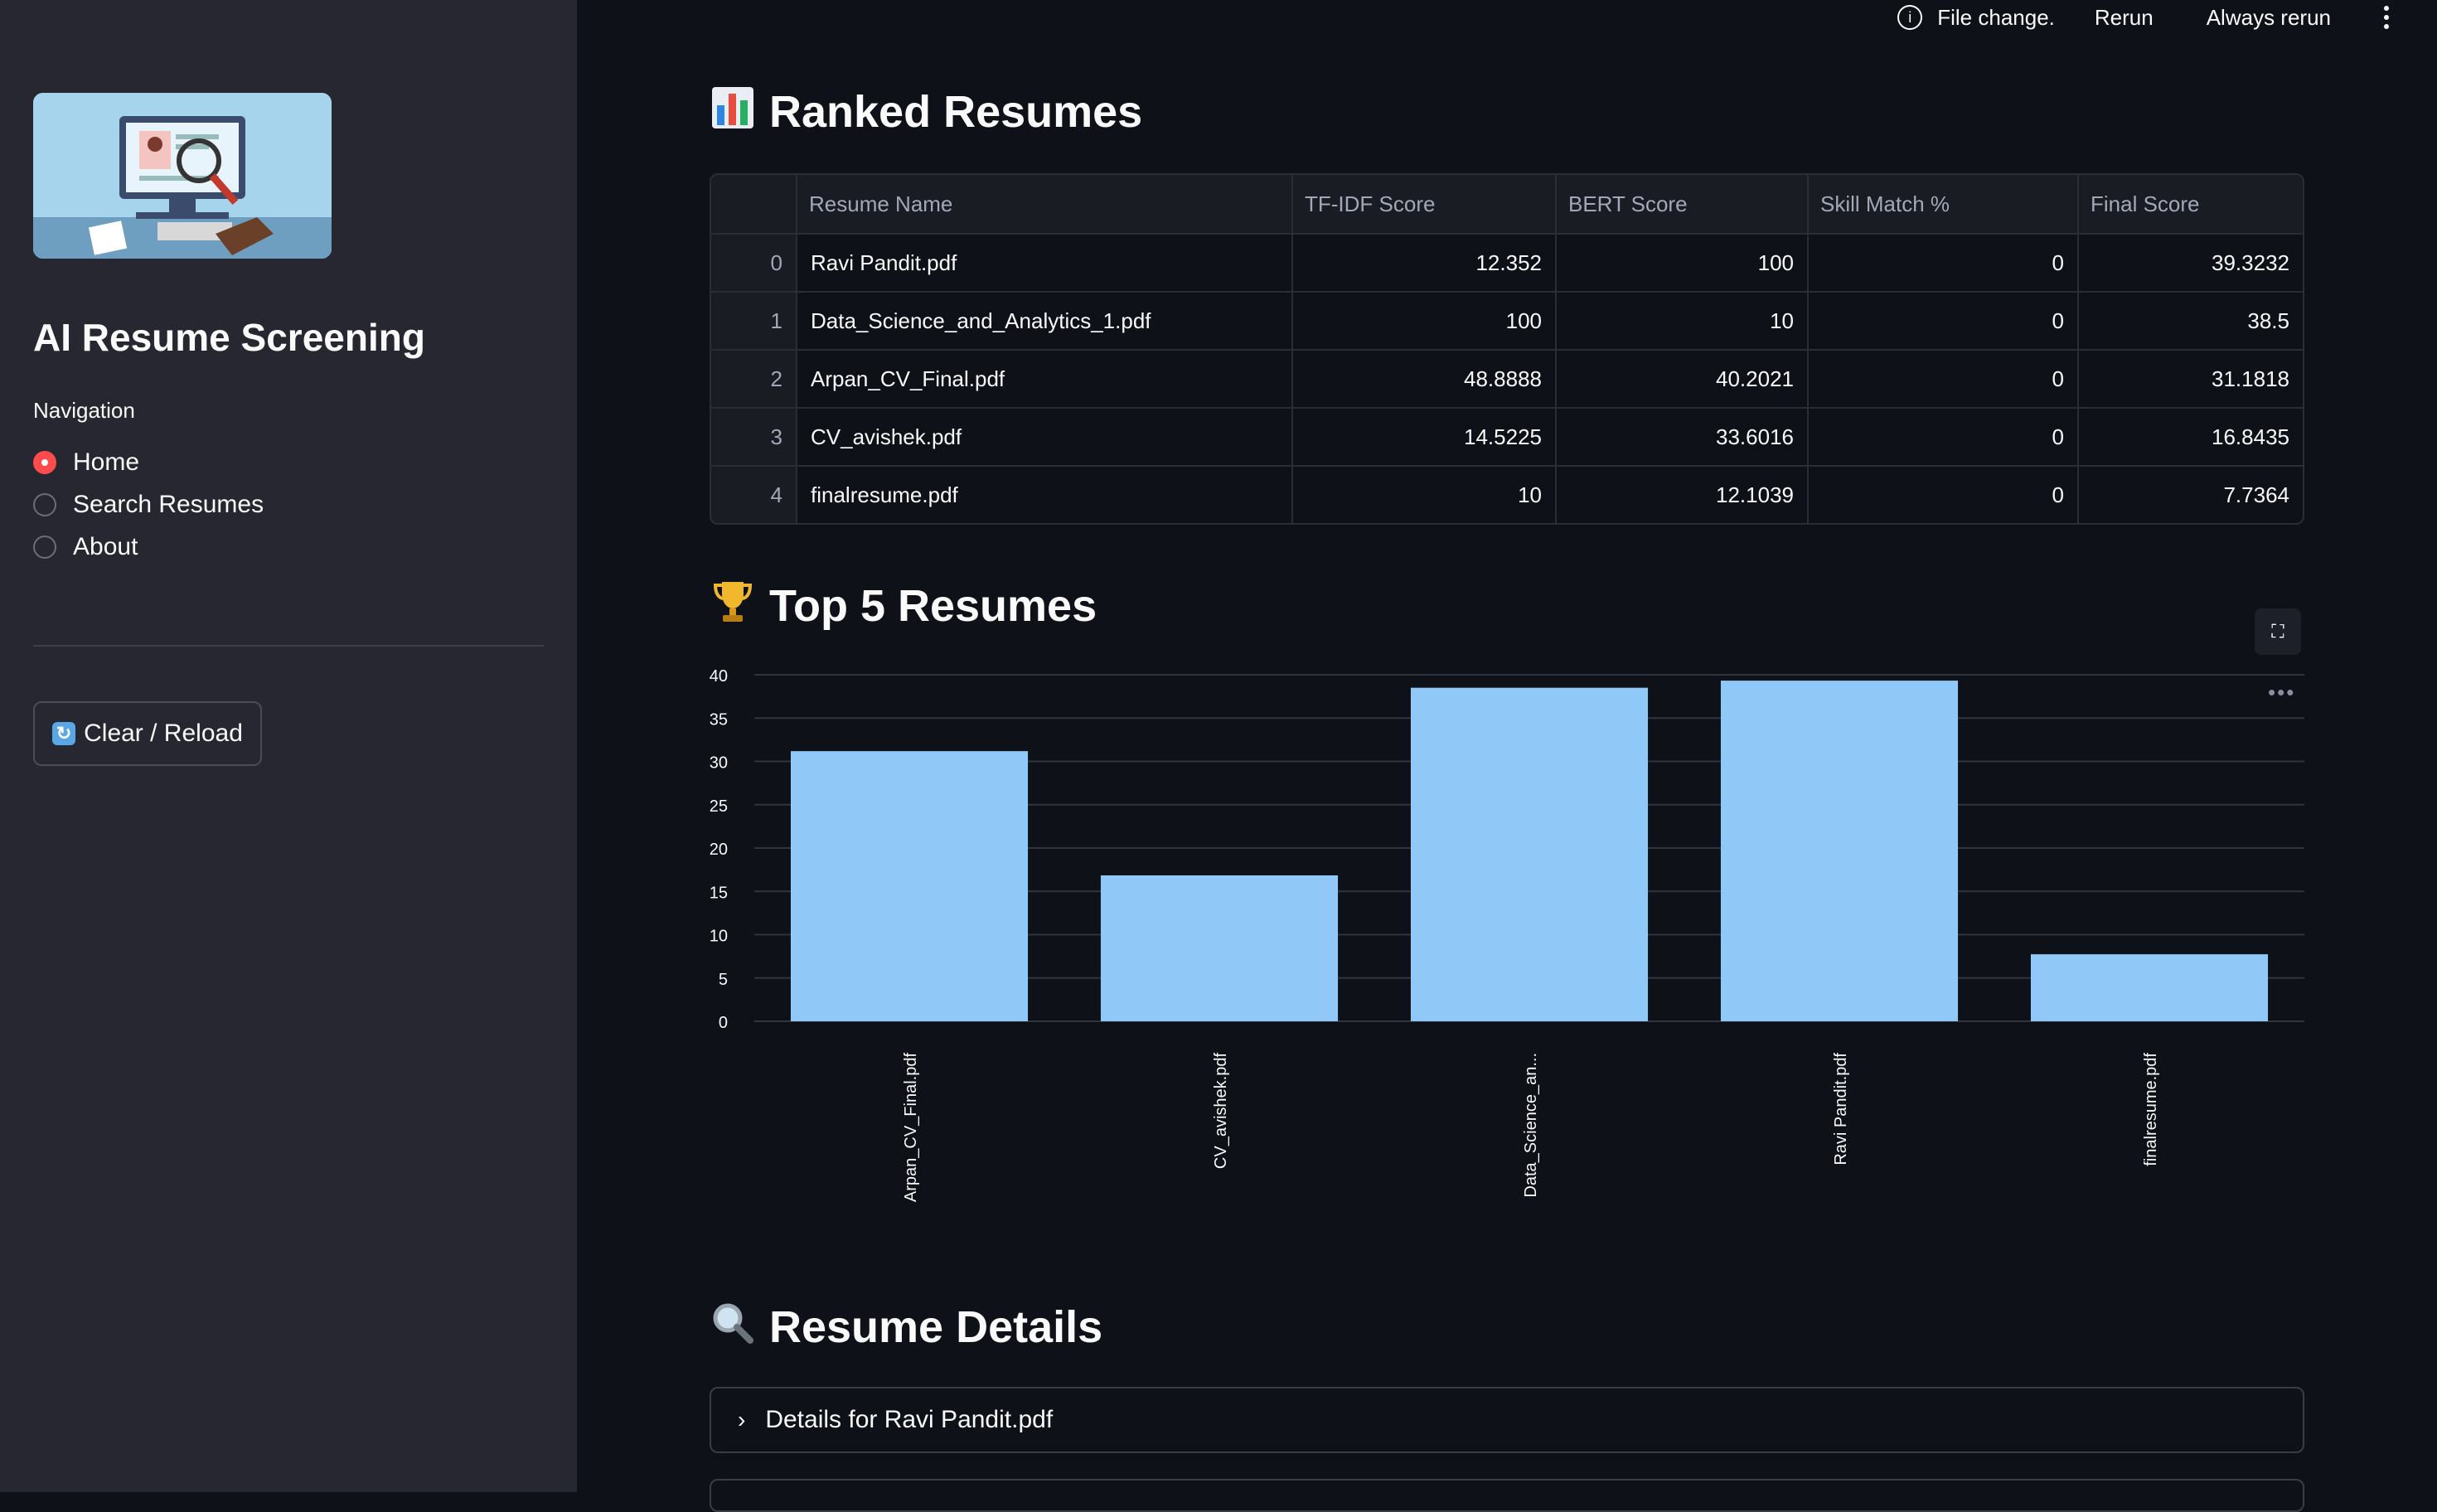  What do you see at coordinates (936, 1327) in the screenshot?
I see `section-title: Resume Details` at bounding box center [936, 1327].